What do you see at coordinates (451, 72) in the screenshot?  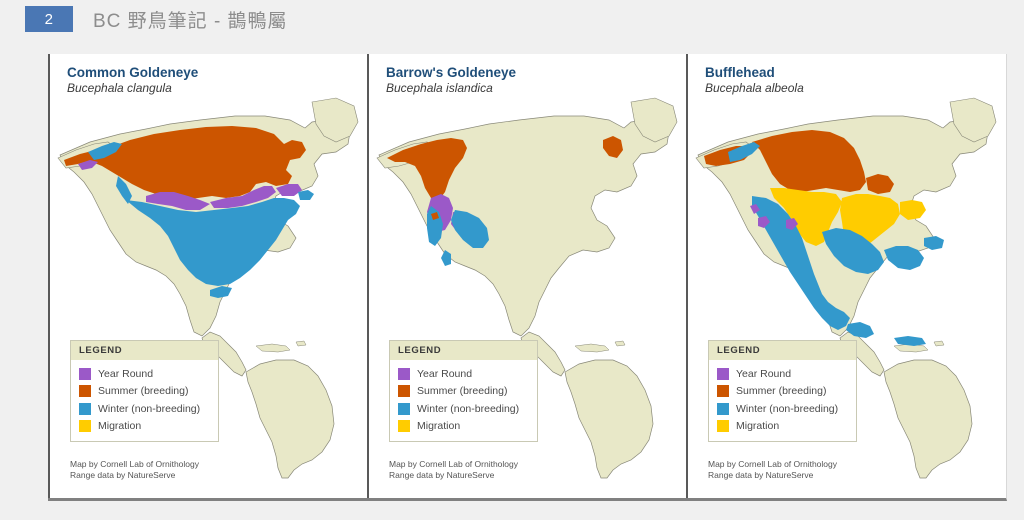 I see `species-common-name: Barrow's Goldeneye` at bounding box center [451, 72].